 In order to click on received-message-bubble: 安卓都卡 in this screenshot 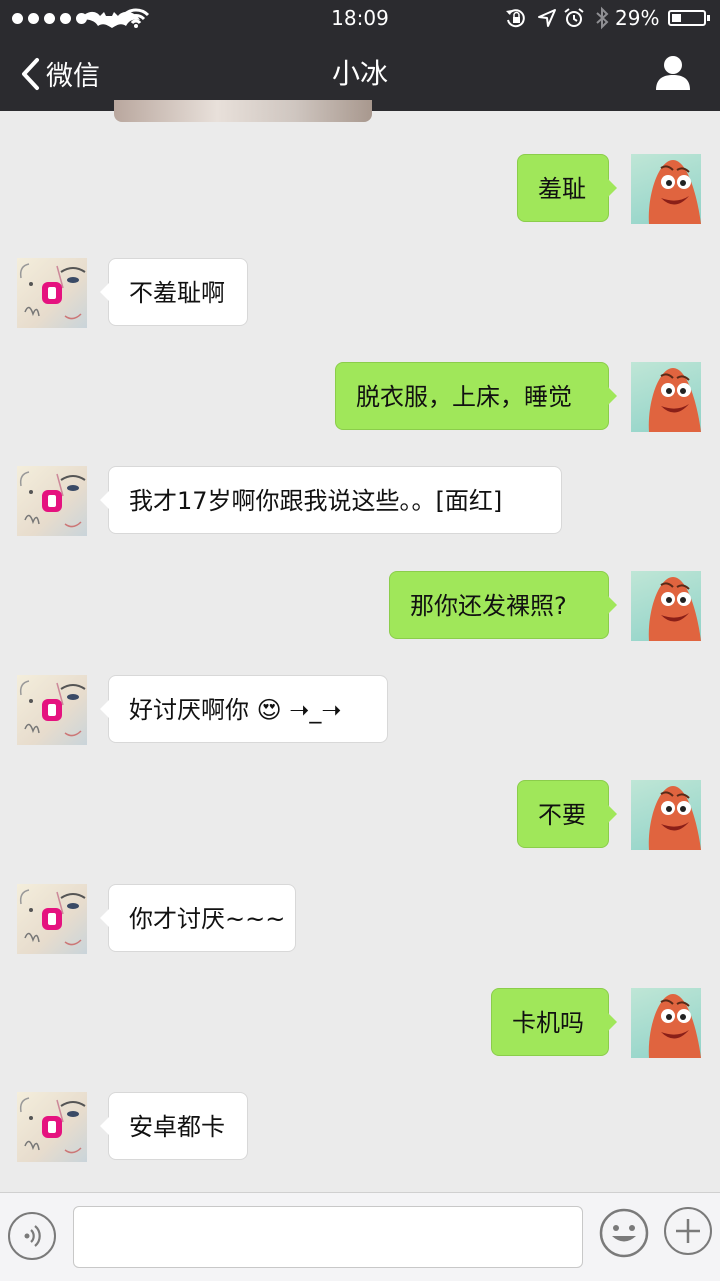, I will do `click(174, 1126)`.